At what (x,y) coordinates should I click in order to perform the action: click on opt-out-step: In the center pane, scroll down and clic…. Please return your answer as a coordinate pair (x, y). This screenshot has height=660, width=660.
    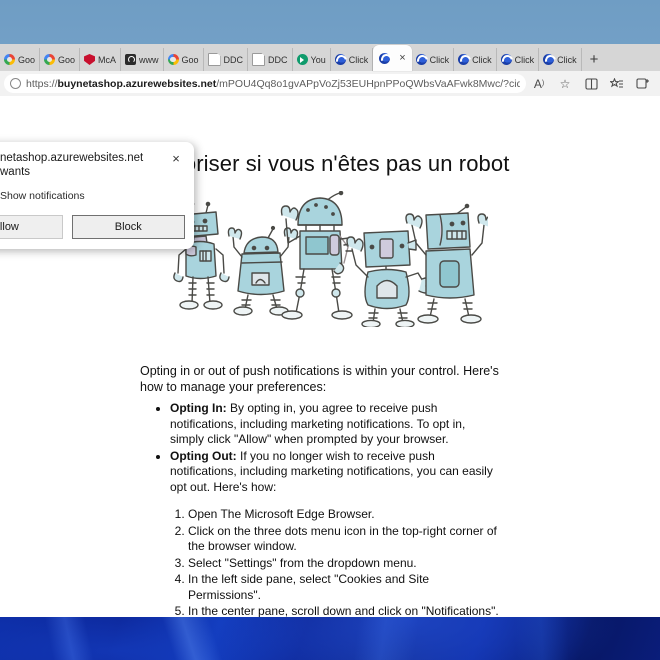
    Looking at the image, I should click on (344, 610).